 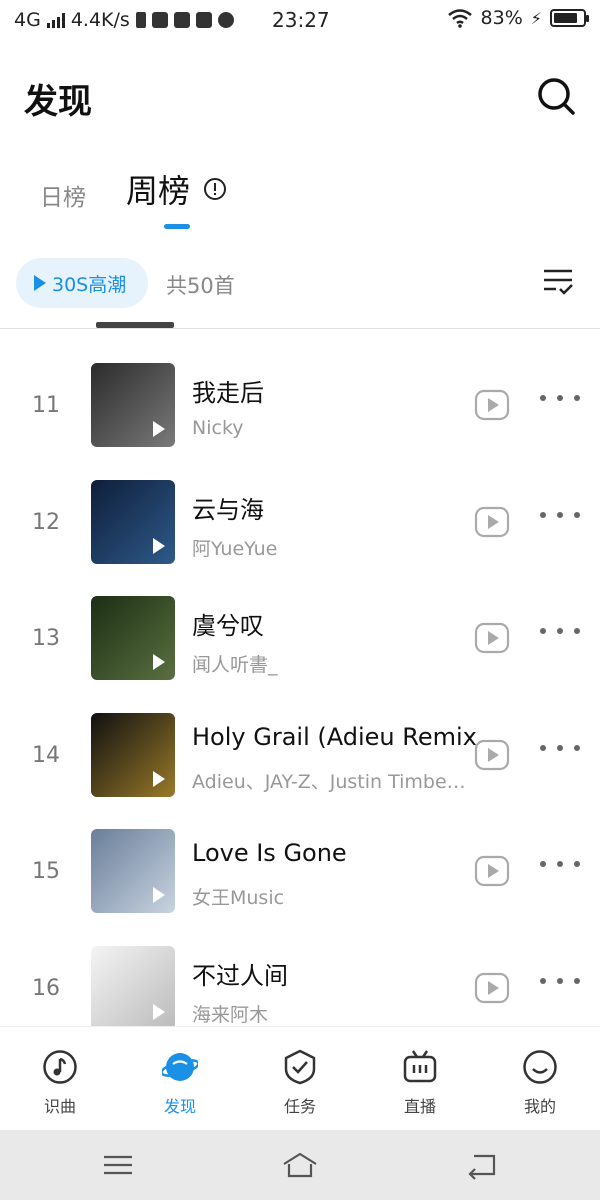 I want to click on network-type: 4G, so click(x=27, y=20).